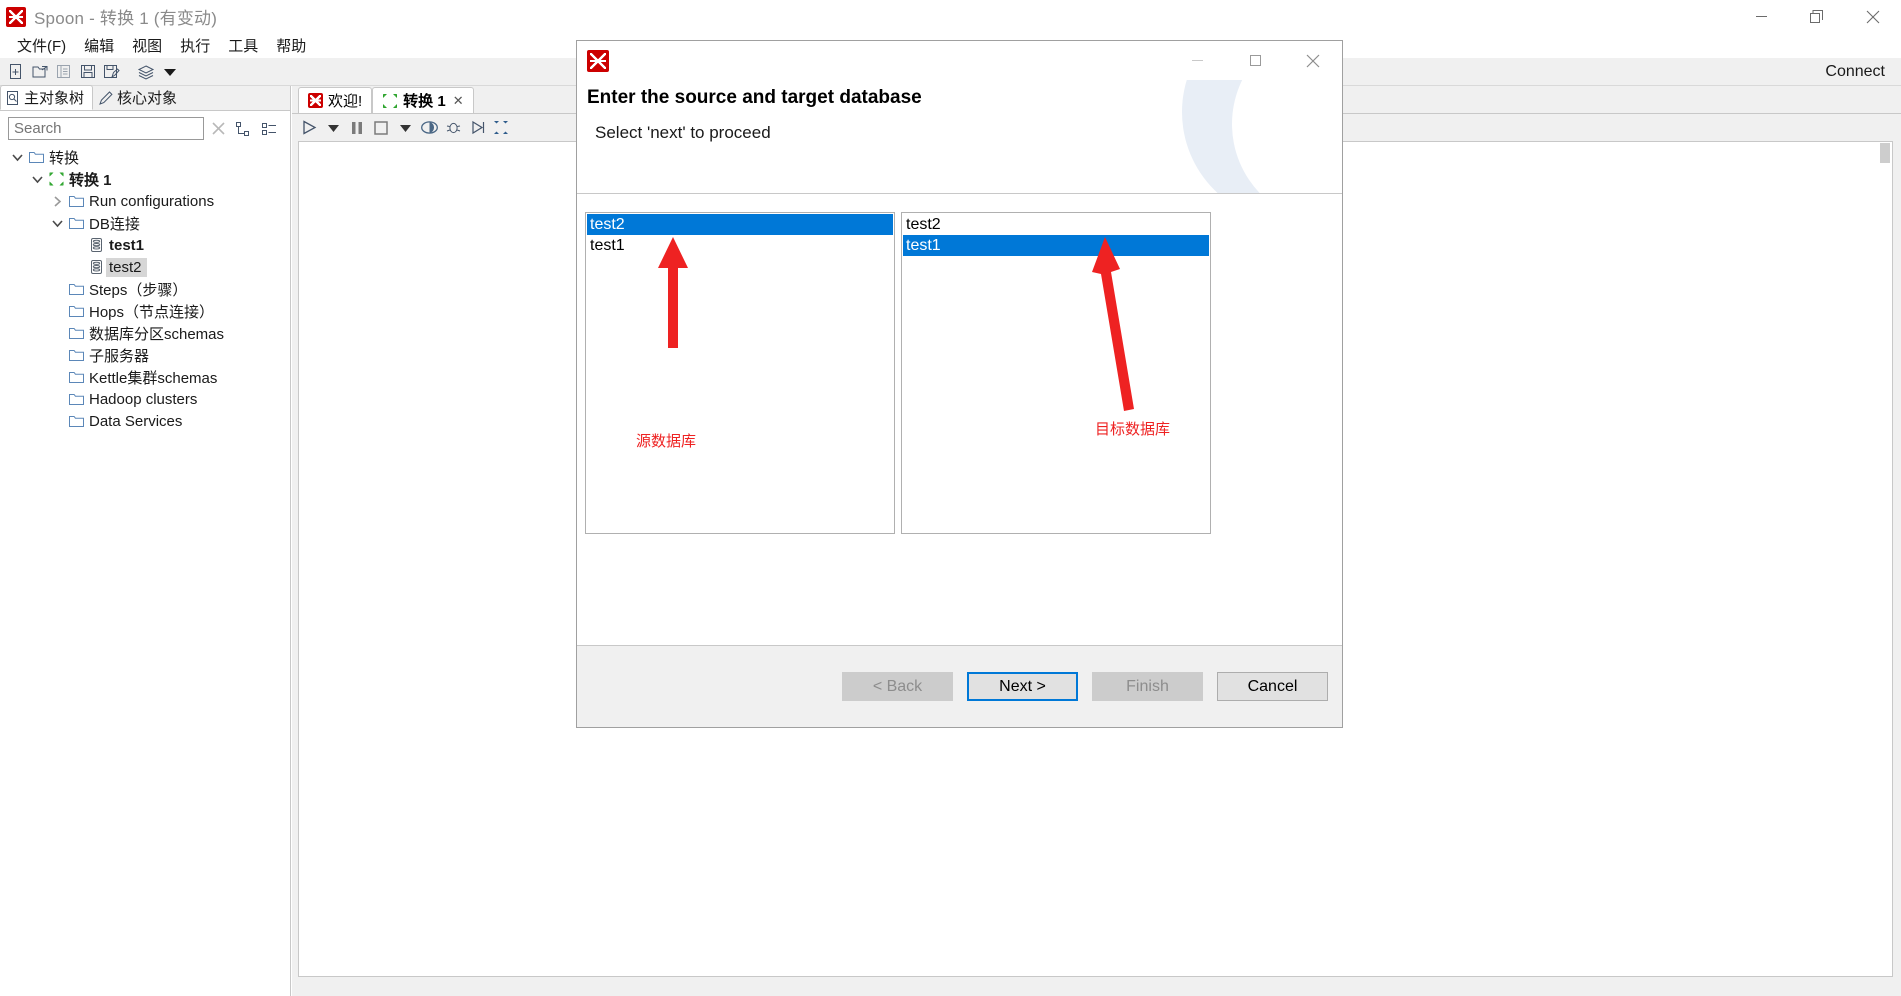 The width and height of the screenshot is (1901, 996). Describe the element at coordinates (269, 129) in the screenshot. I see `collapse-all-icon` at that location.